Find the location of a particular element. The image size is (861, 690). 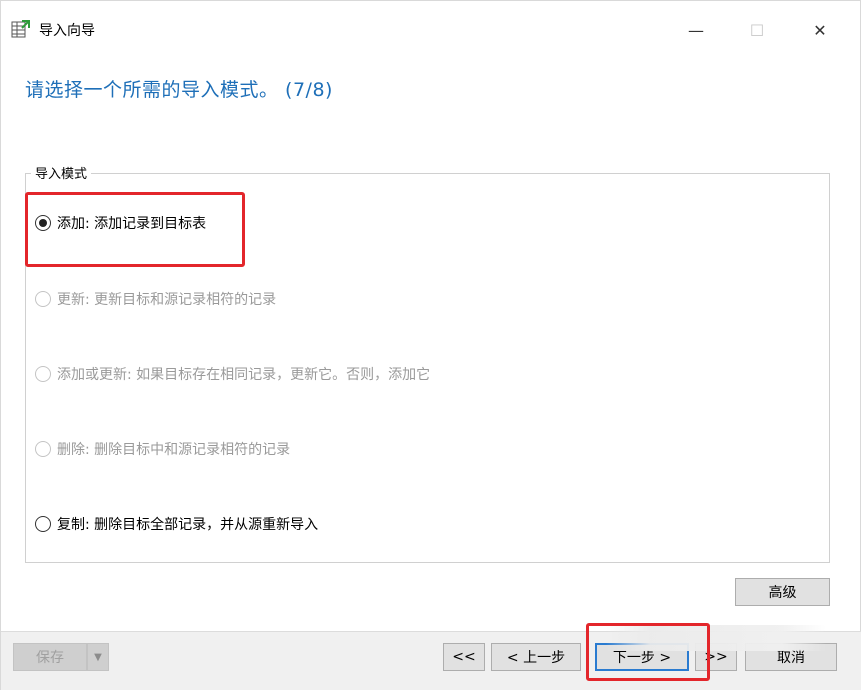

close-icon: ✕ is located at coordinates (820, 30).